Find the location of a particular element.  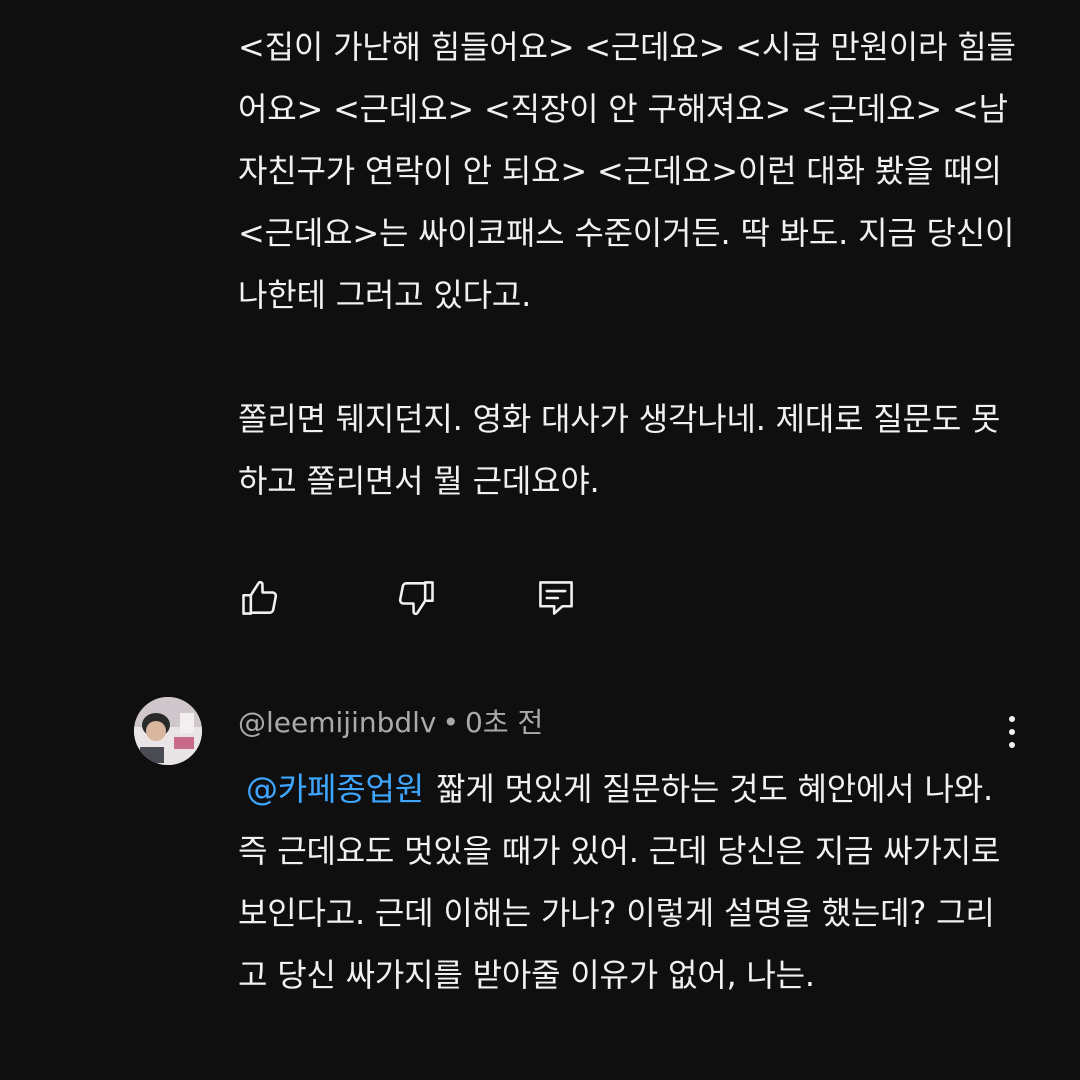

comment-meta: @leemijinbdlv • 0초 전 is located at coordinates (390, 723).